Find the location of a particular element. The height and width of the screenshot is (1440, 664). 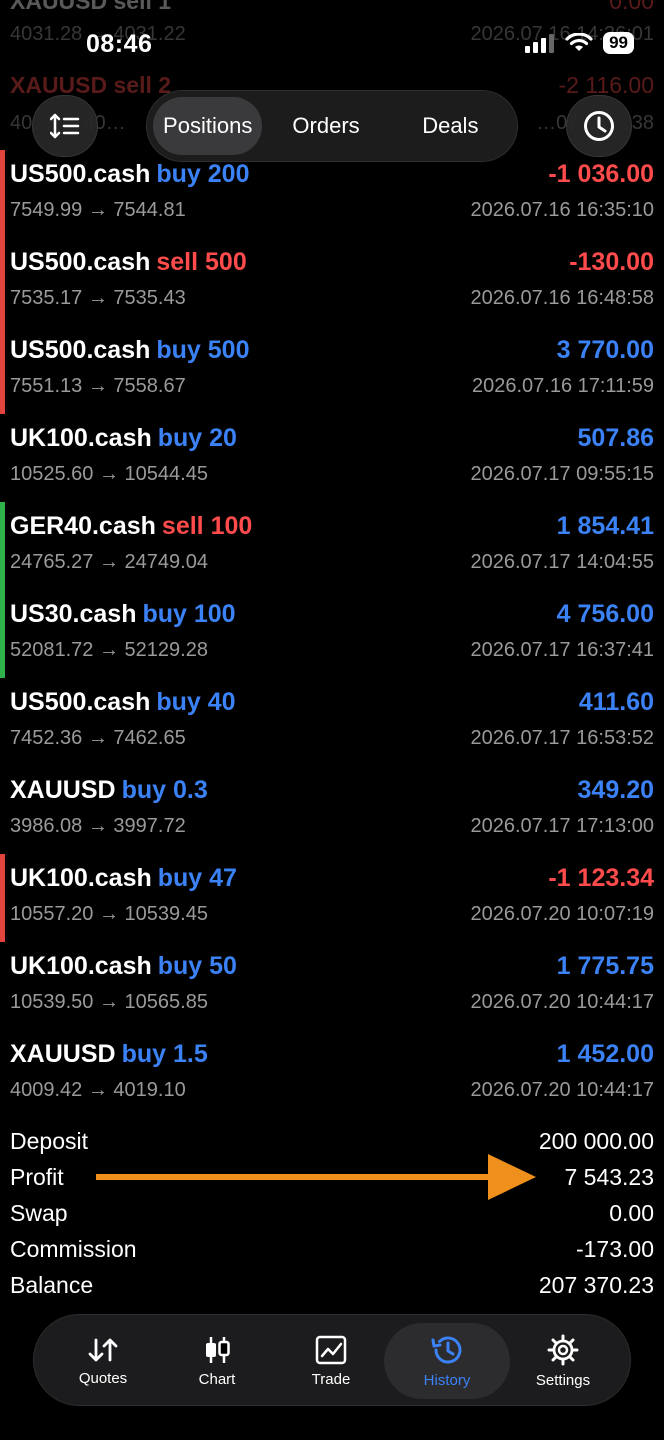

deal-time: 2026.07.17 09:55:15 is located at coordinates (562, 474).